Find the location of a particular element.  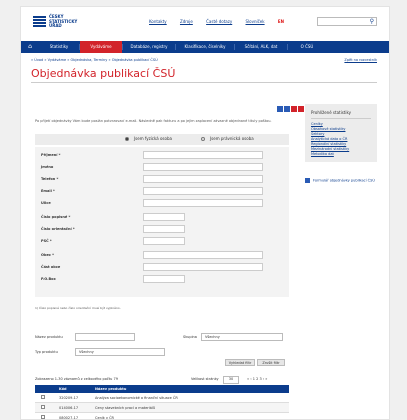

zip-field is located at coordinates (164, 241).